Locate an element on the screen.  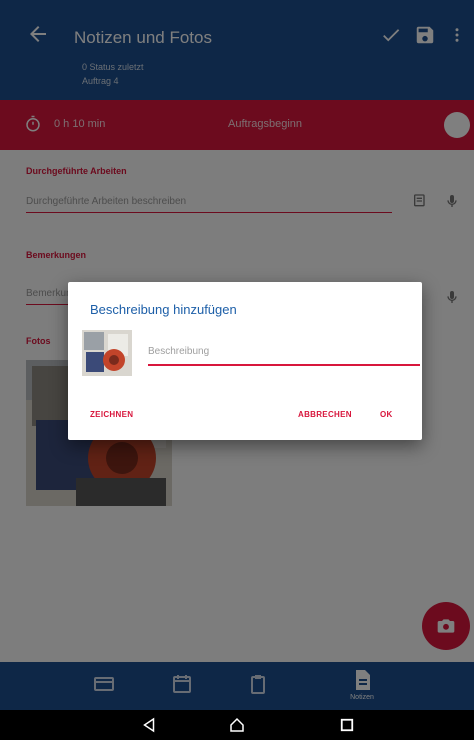
back-triangle-icon is located at coordinates (149, 725).